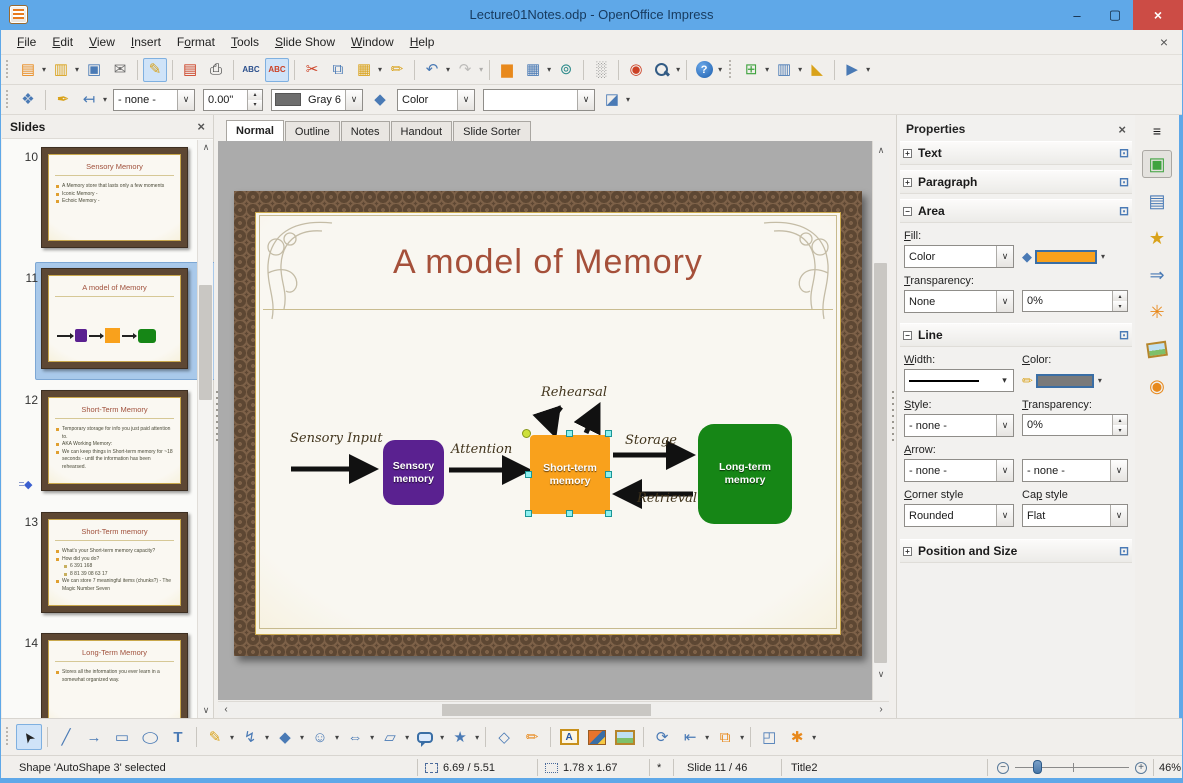 Image resolution: width=1183 pixels, height=783 pixels. I want to click on new-slide-button: ⊞, so click(751, 70).